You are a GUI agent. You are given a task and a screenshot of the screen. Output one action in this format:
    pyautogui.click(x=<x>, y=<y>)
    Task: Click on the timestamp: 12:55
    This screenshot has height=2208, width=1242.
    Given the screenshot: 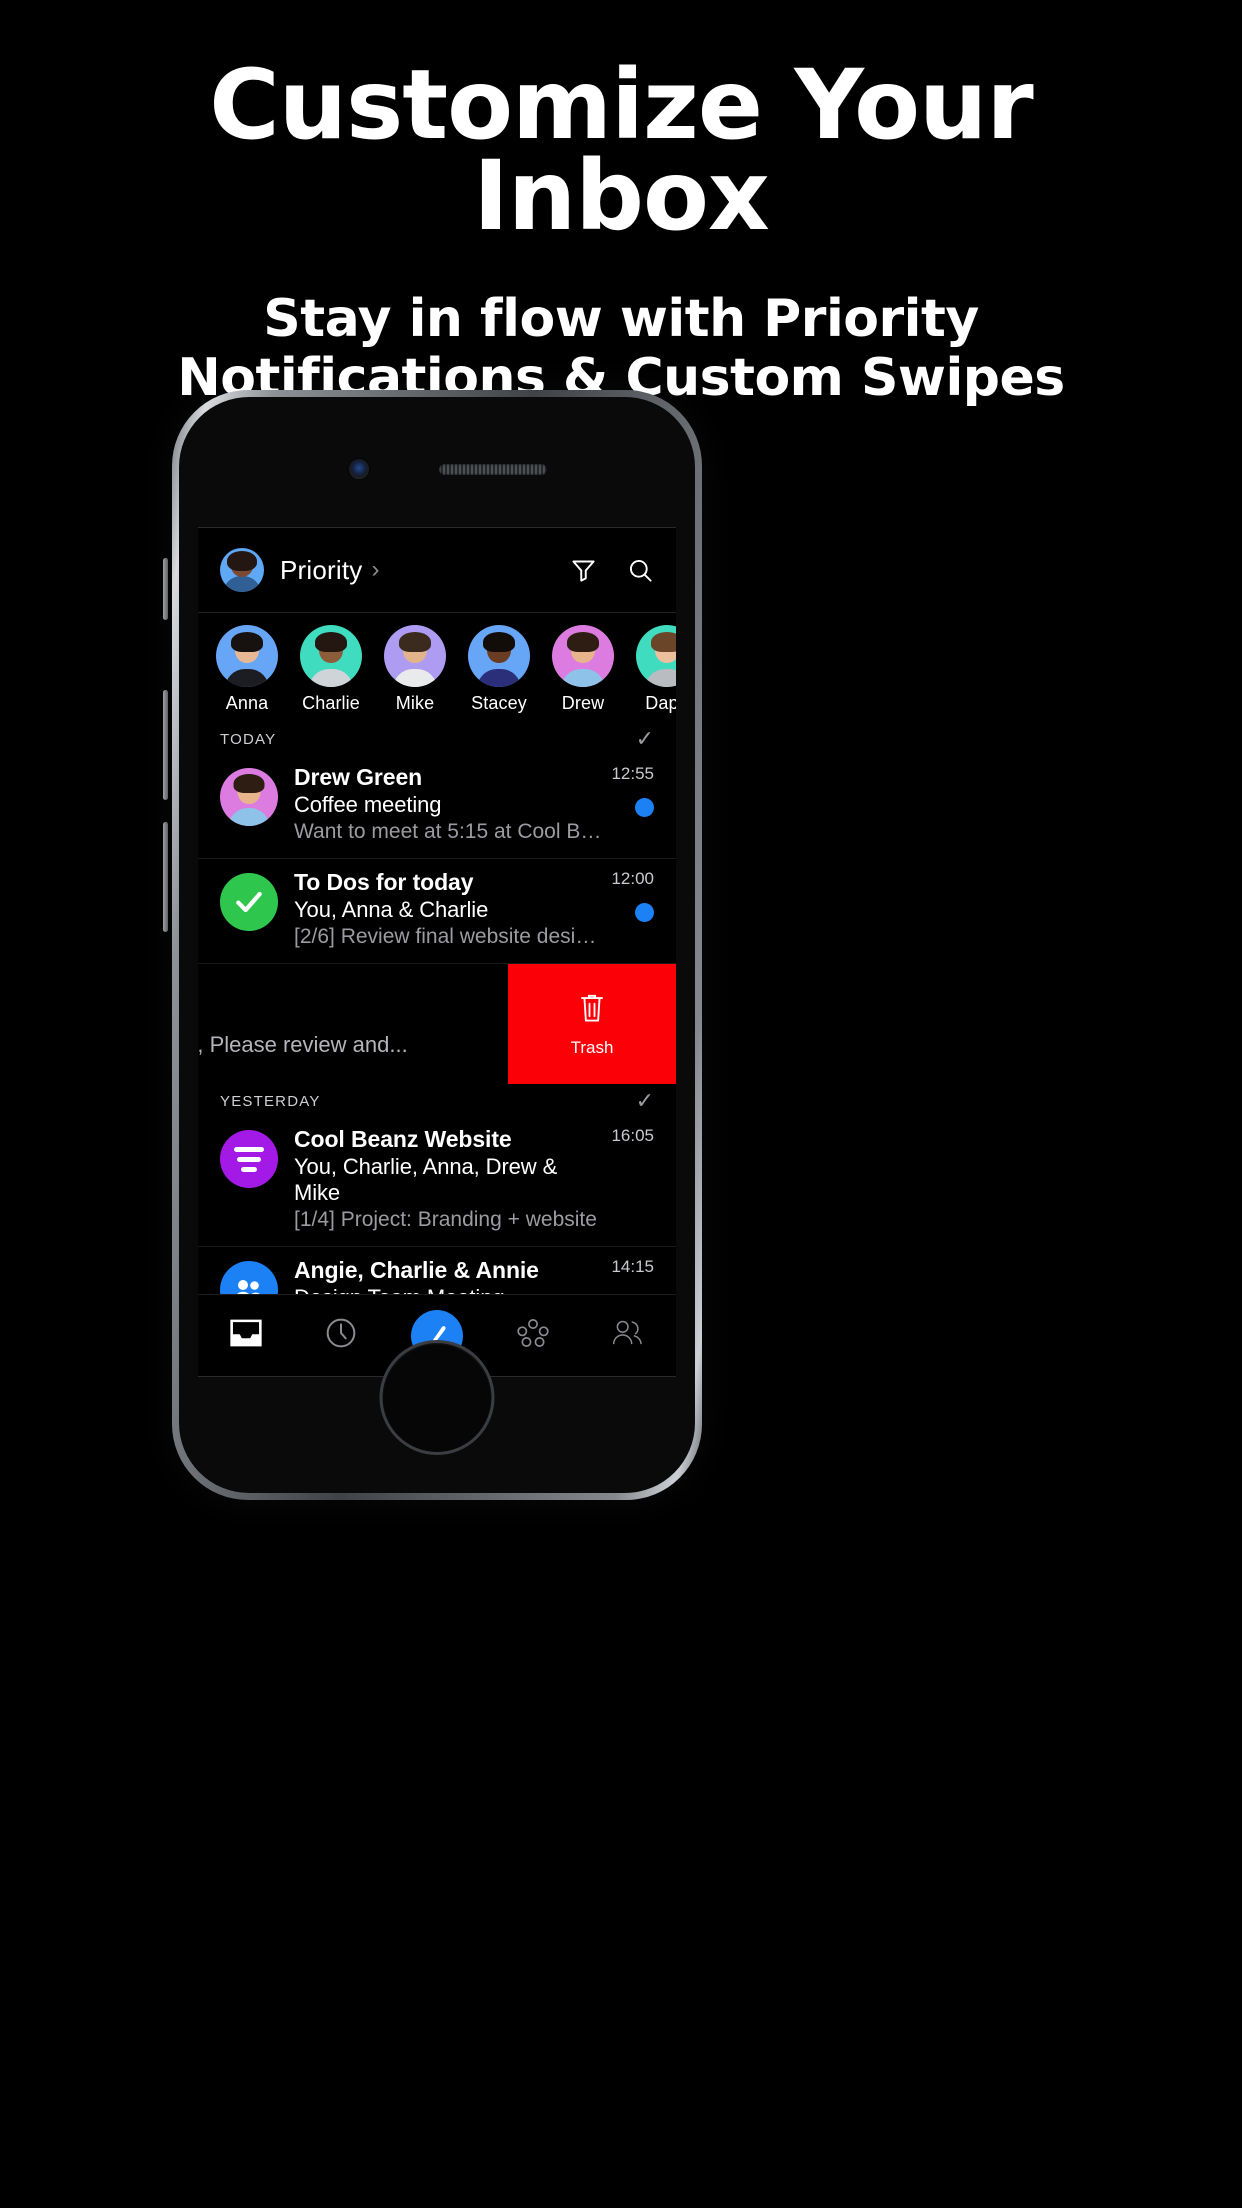 What is the action you would take?
    pyautogui.click(x=632, y=773)
    